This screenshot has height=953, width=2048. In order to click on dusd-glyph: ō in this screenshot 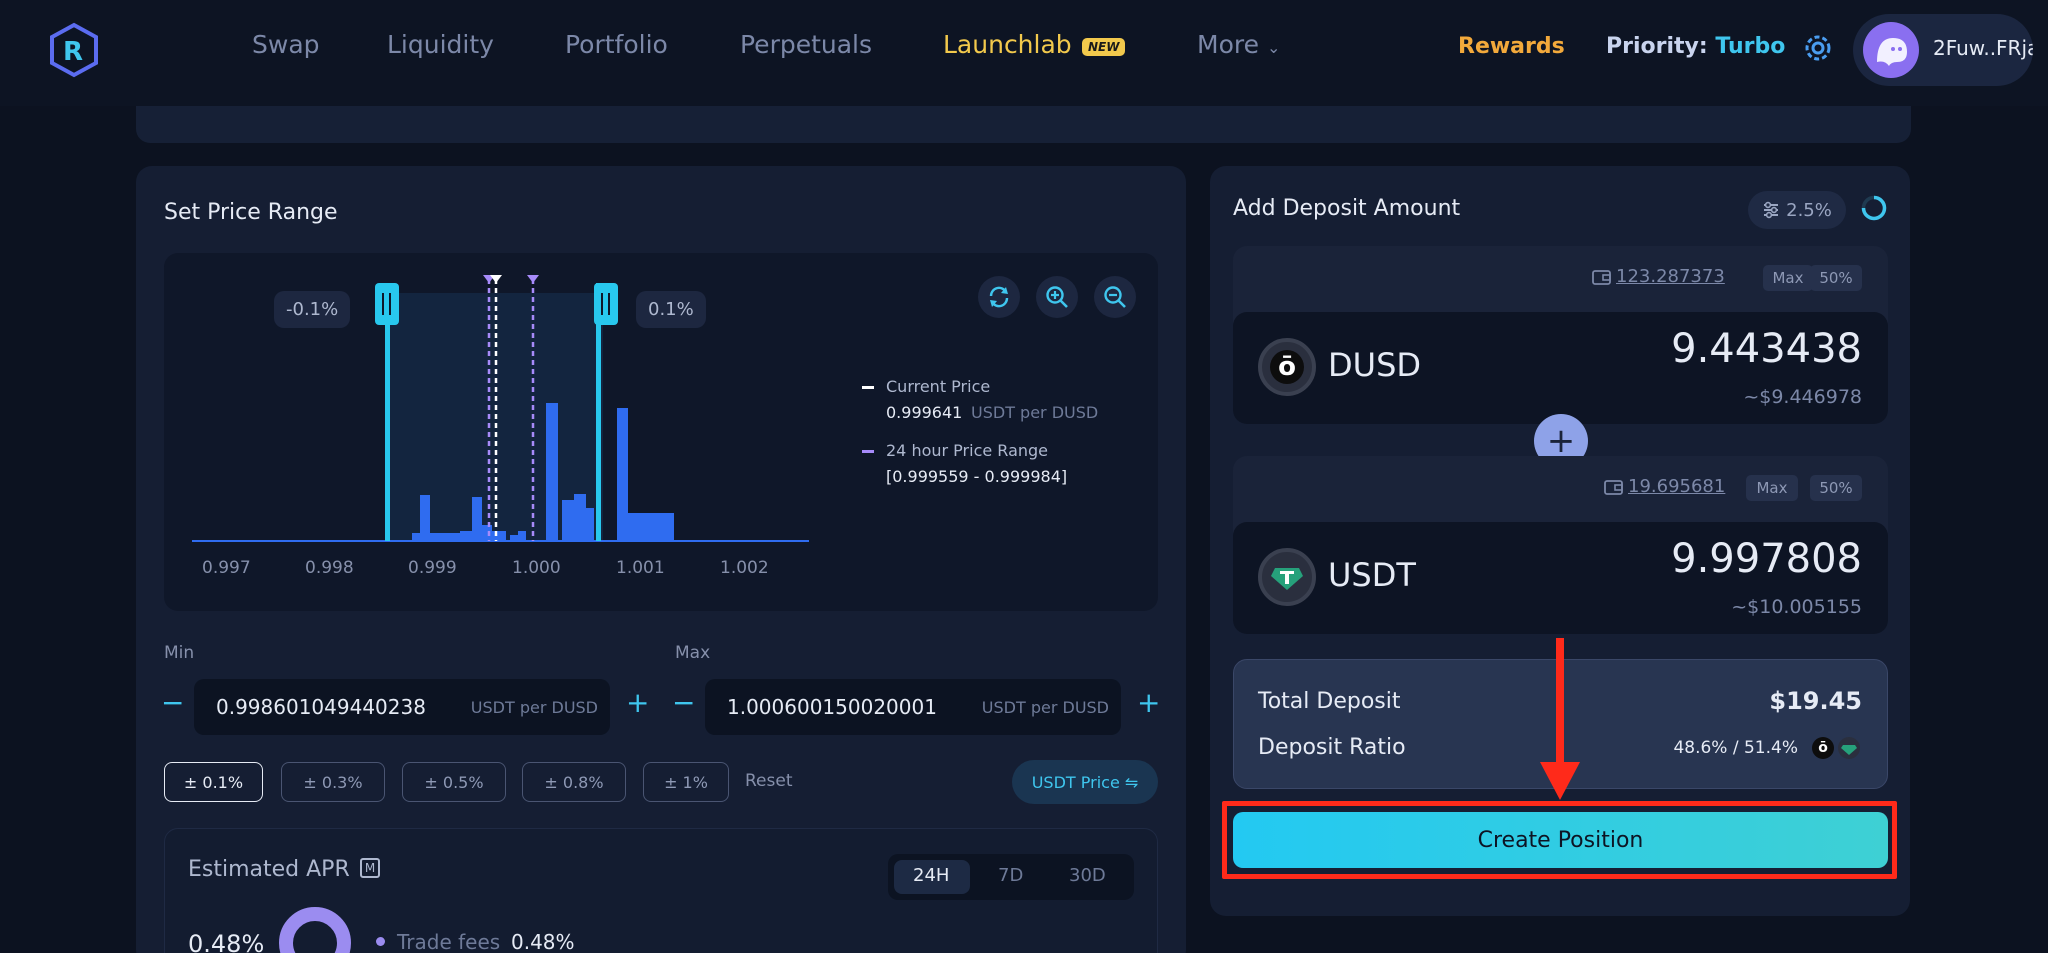, I will do `click(1287, 367)`.